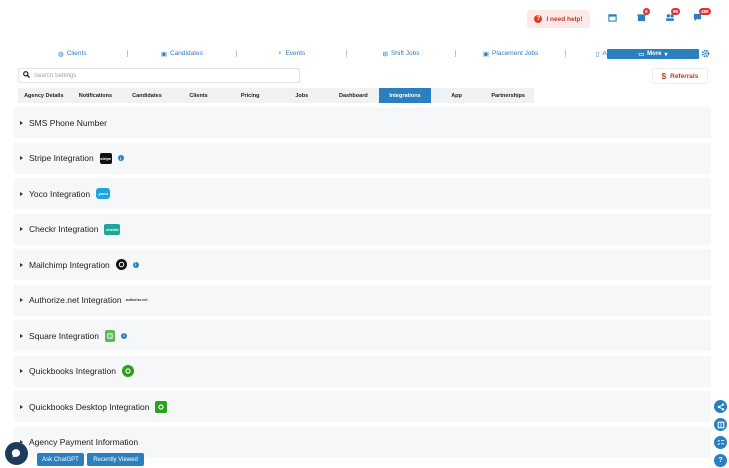 This screenshot has width=729, height=468. I want to click on chat-bubble-icon, so click(16, 453).